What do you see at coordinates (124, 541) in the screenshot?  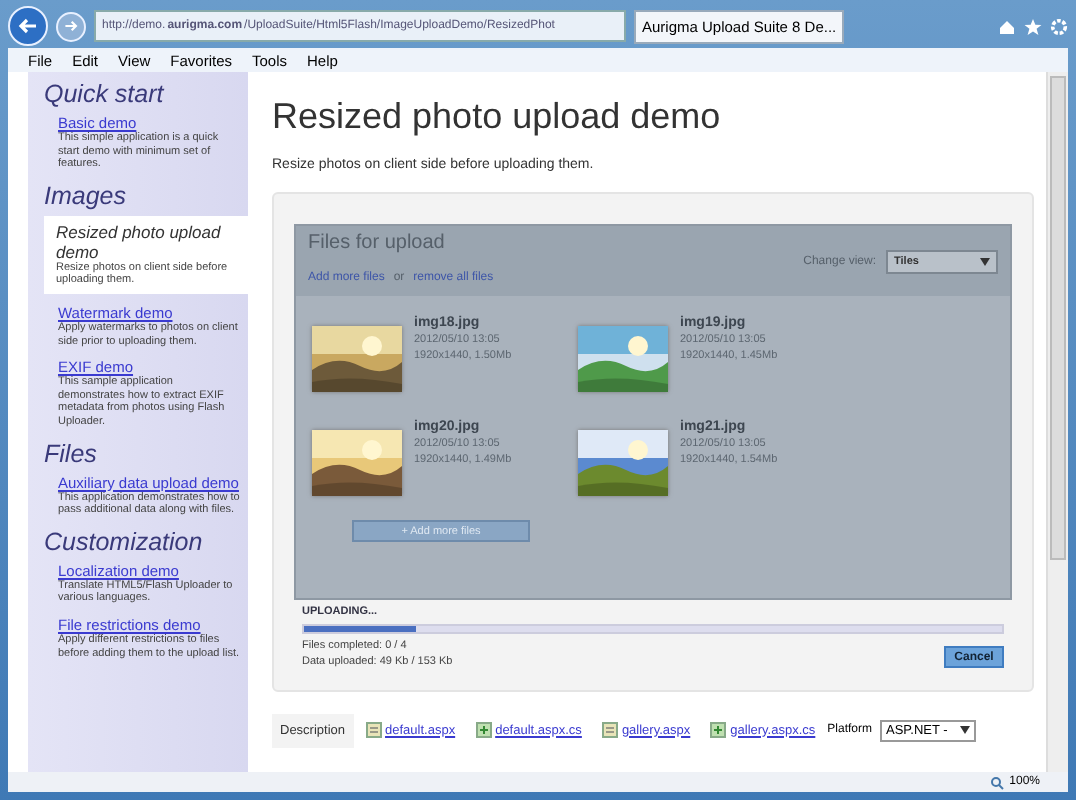 I see `section-heading: Customization` at bounding box center [124, 541].